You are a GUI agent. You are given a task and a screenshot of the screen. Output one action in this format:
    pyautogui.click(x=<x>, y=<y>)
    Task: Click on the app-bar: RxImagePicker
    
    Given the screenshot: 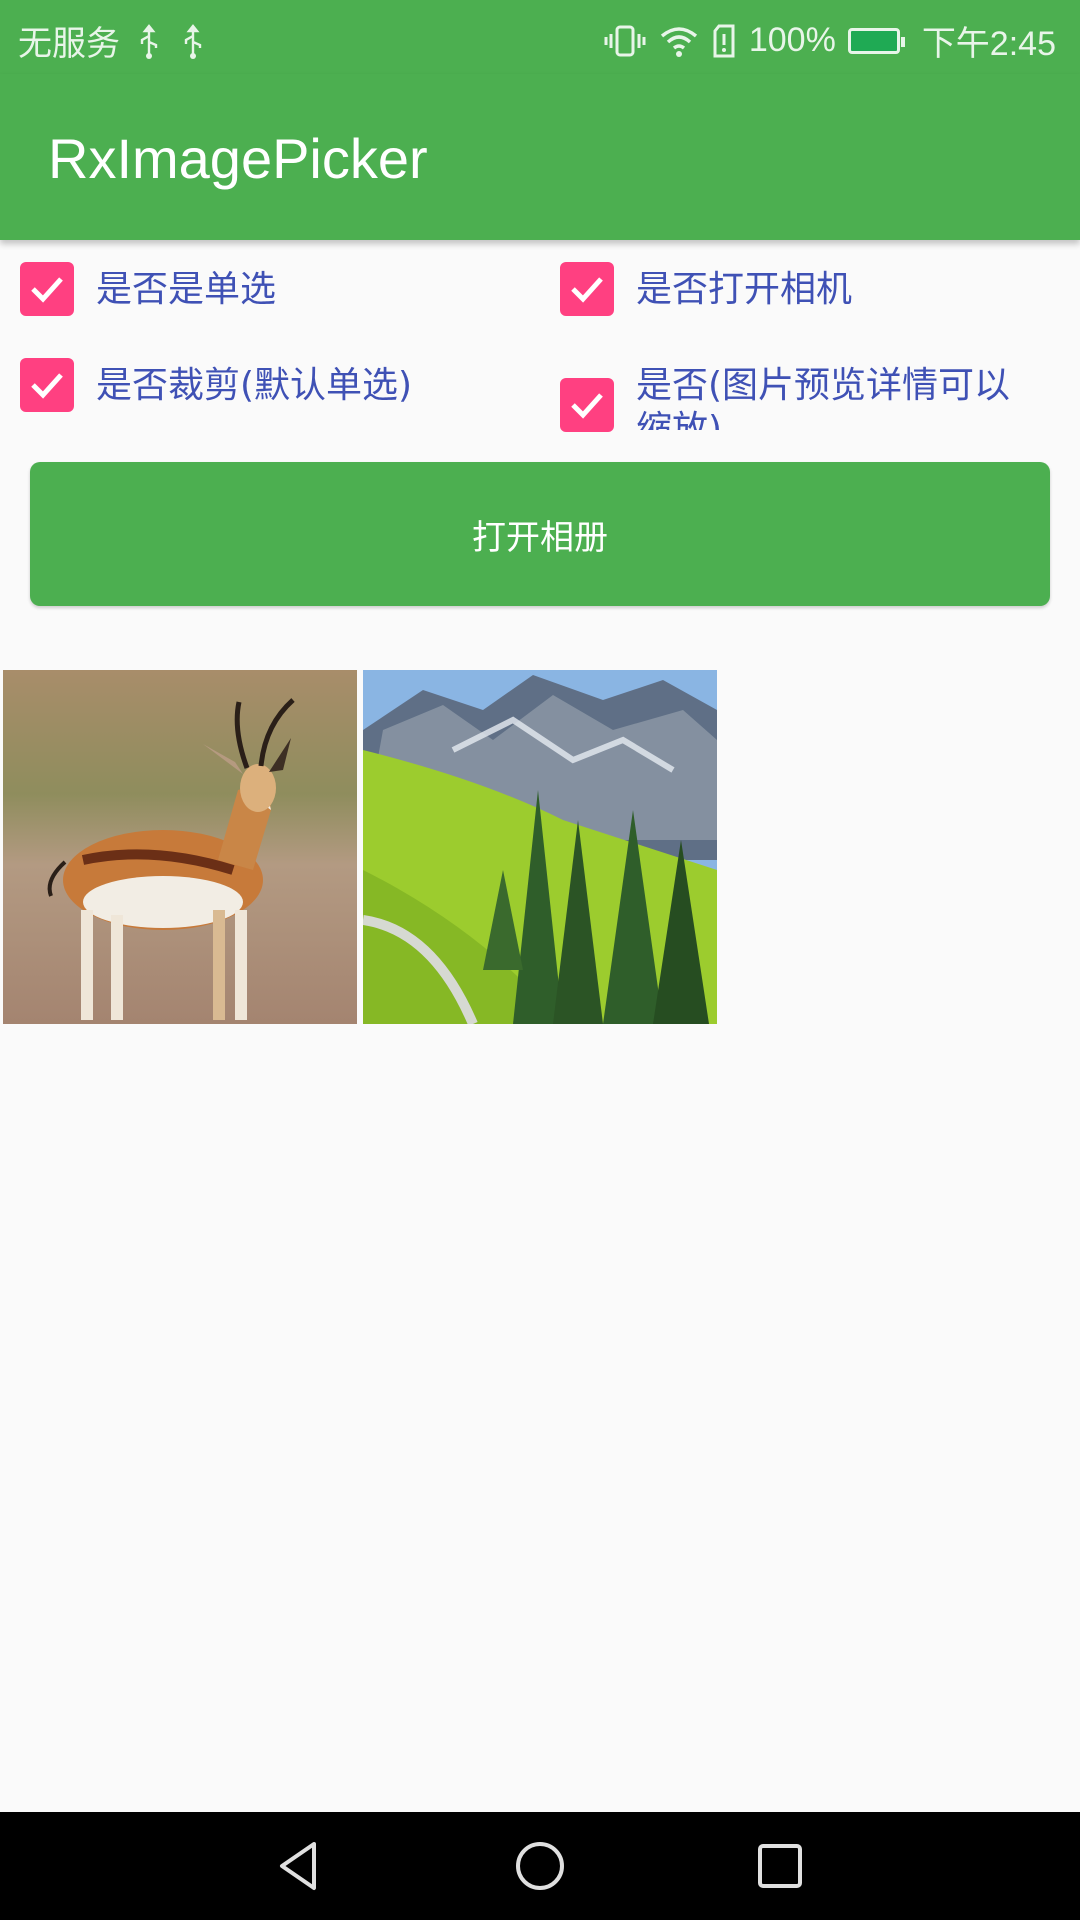 What is the action you would take?
    pyautogui.click(x=540, y=157)
    